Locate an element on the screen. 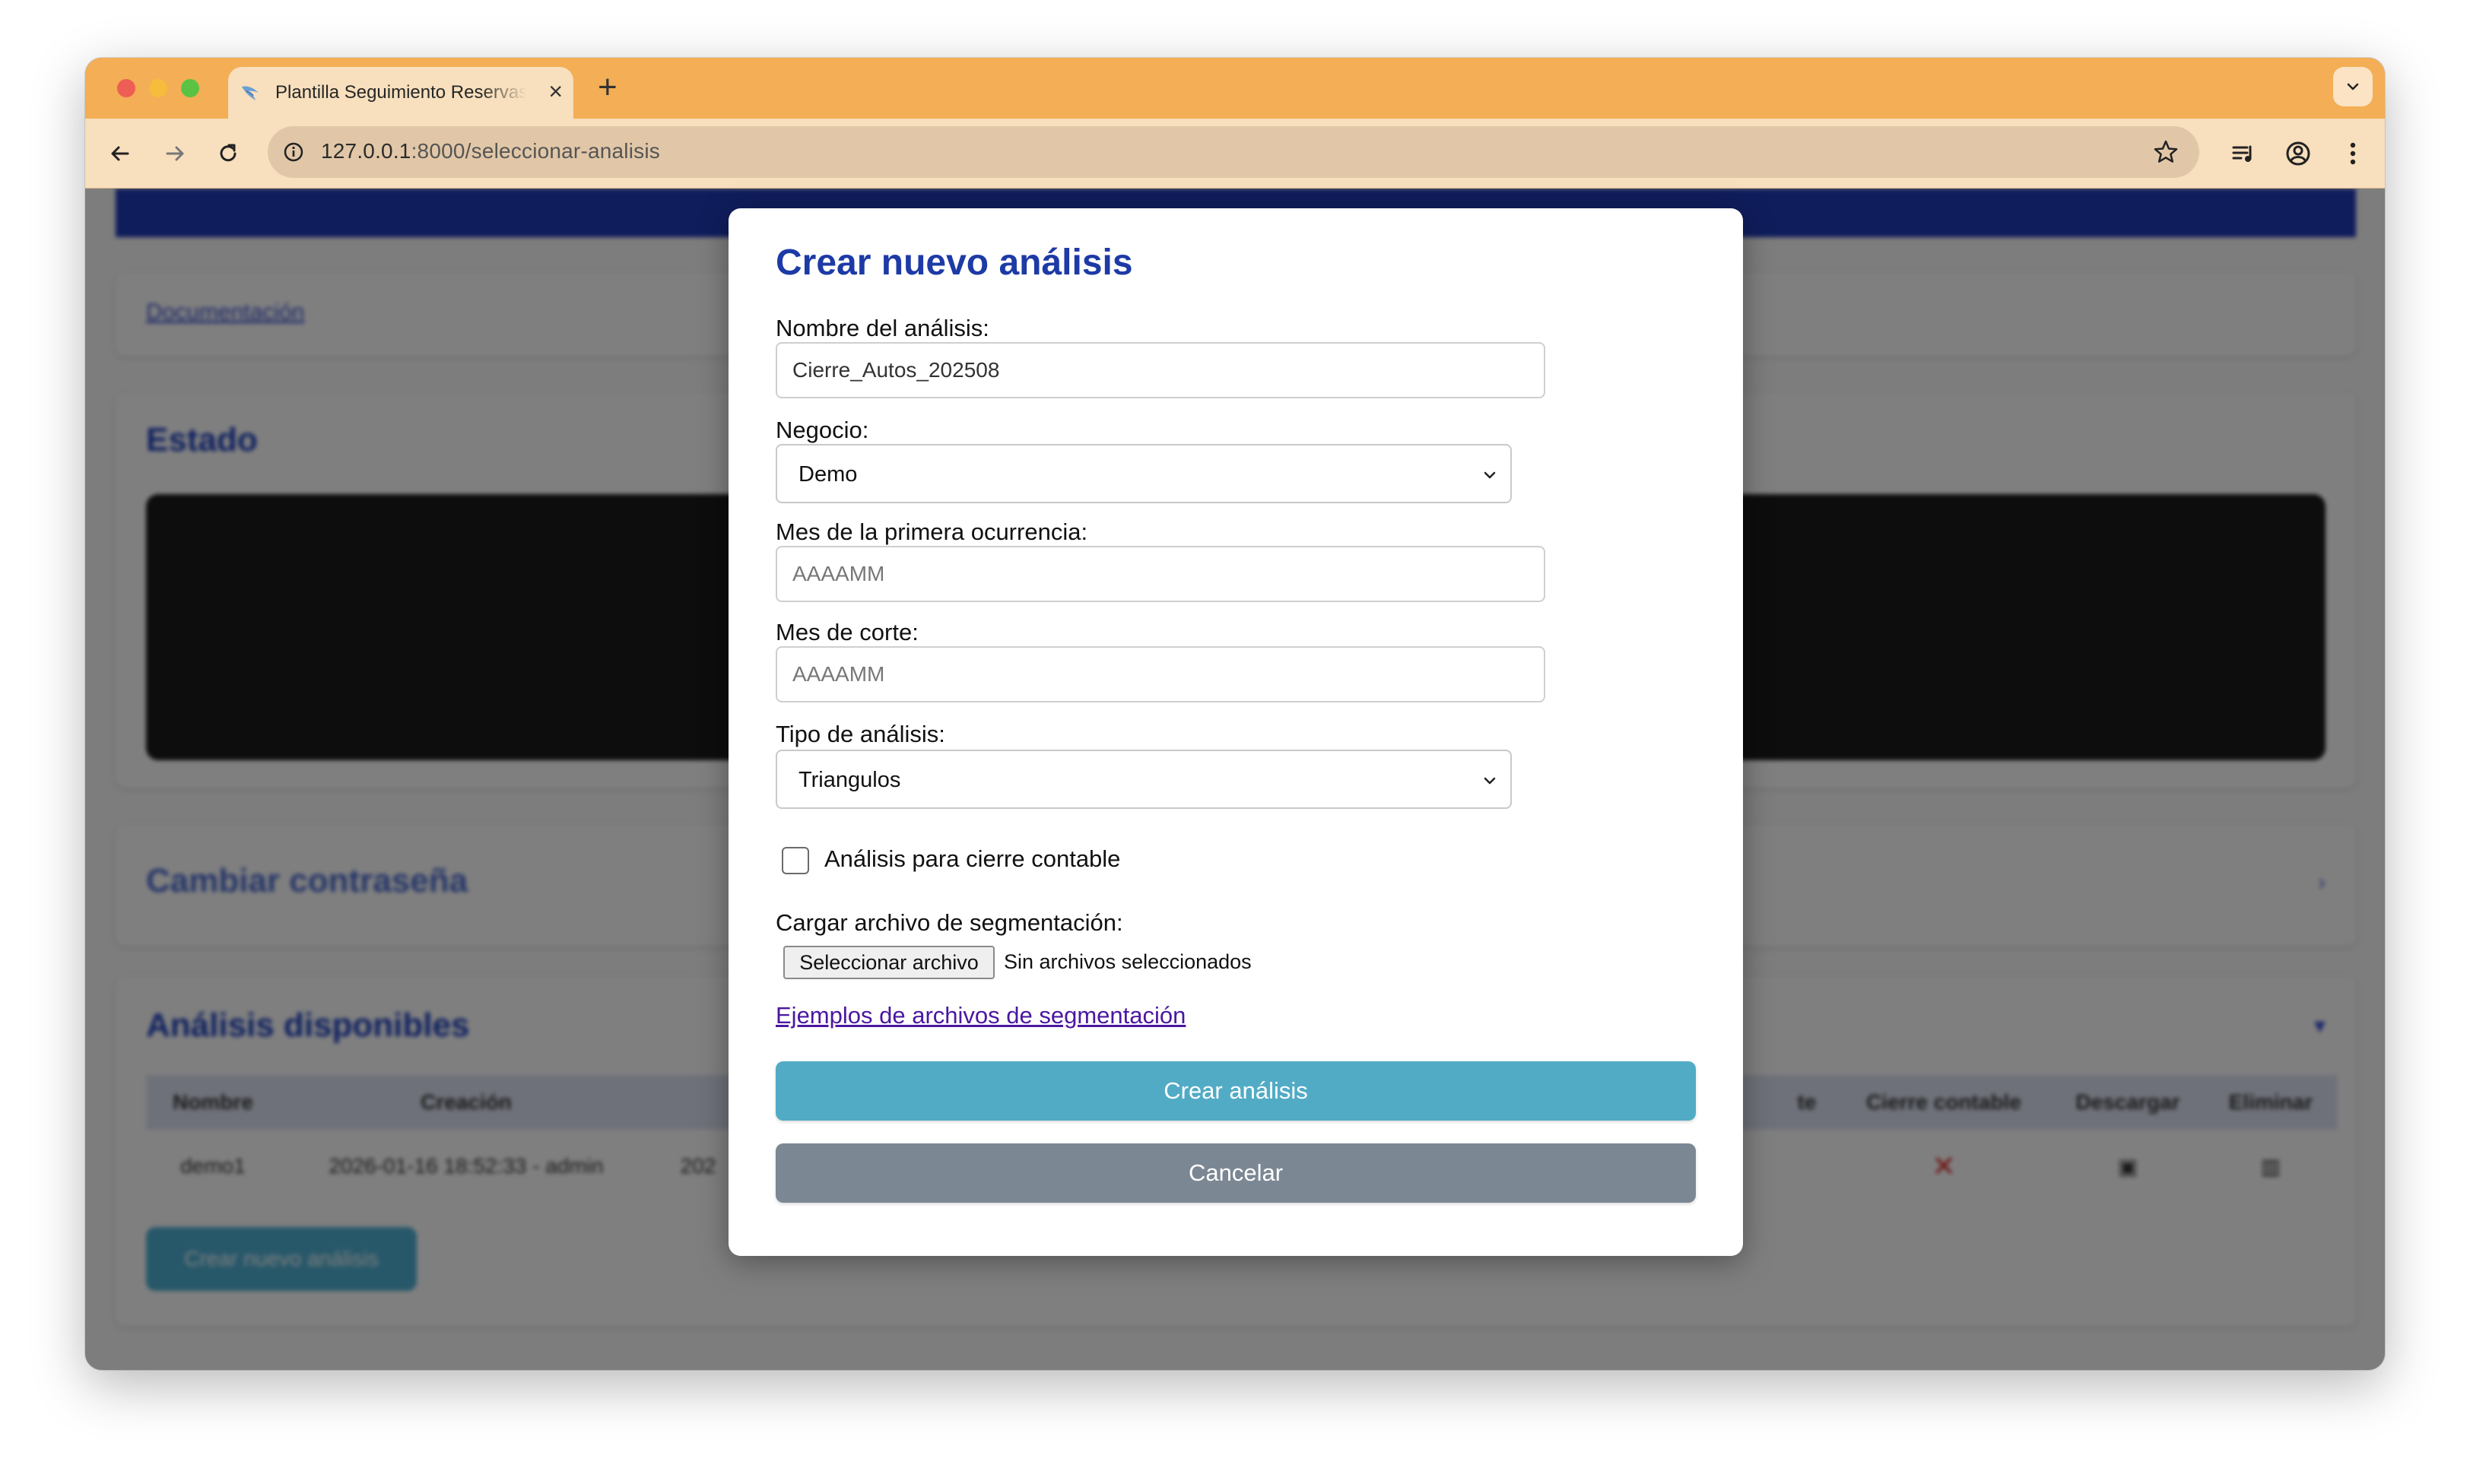  cierre-contable-checkbox is located at coordinates (796, 860).